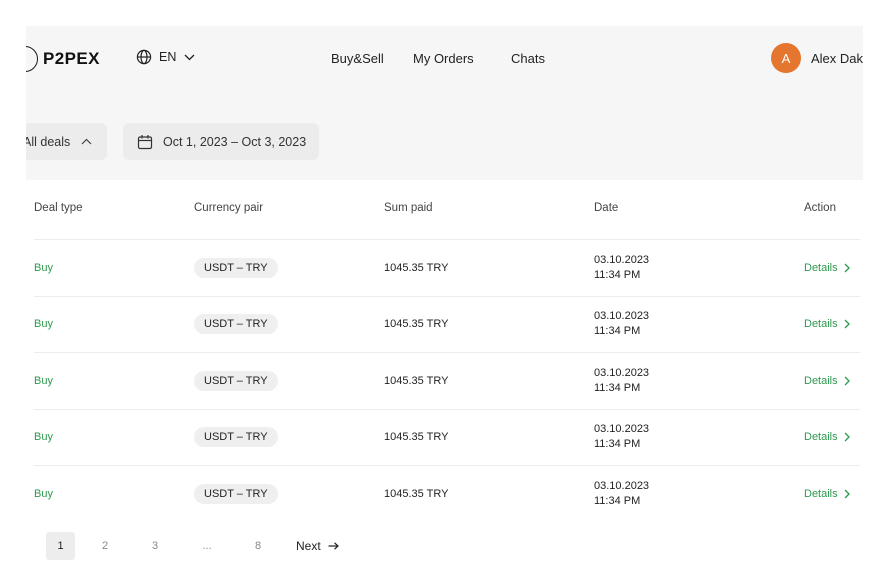  Describe the element at coordinates (58, 208) in the screenshot. I see `column-header-deal-type: Deal type` at that location.